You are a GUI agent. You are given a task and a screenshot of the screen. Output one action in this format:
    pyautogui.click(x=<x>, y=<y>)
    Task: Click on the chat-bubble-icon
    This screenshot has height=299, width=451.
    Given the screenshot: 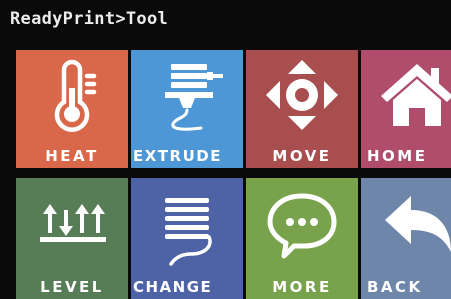 What is the action you would take?
    pyautogui.click(x=302, y=226)
    